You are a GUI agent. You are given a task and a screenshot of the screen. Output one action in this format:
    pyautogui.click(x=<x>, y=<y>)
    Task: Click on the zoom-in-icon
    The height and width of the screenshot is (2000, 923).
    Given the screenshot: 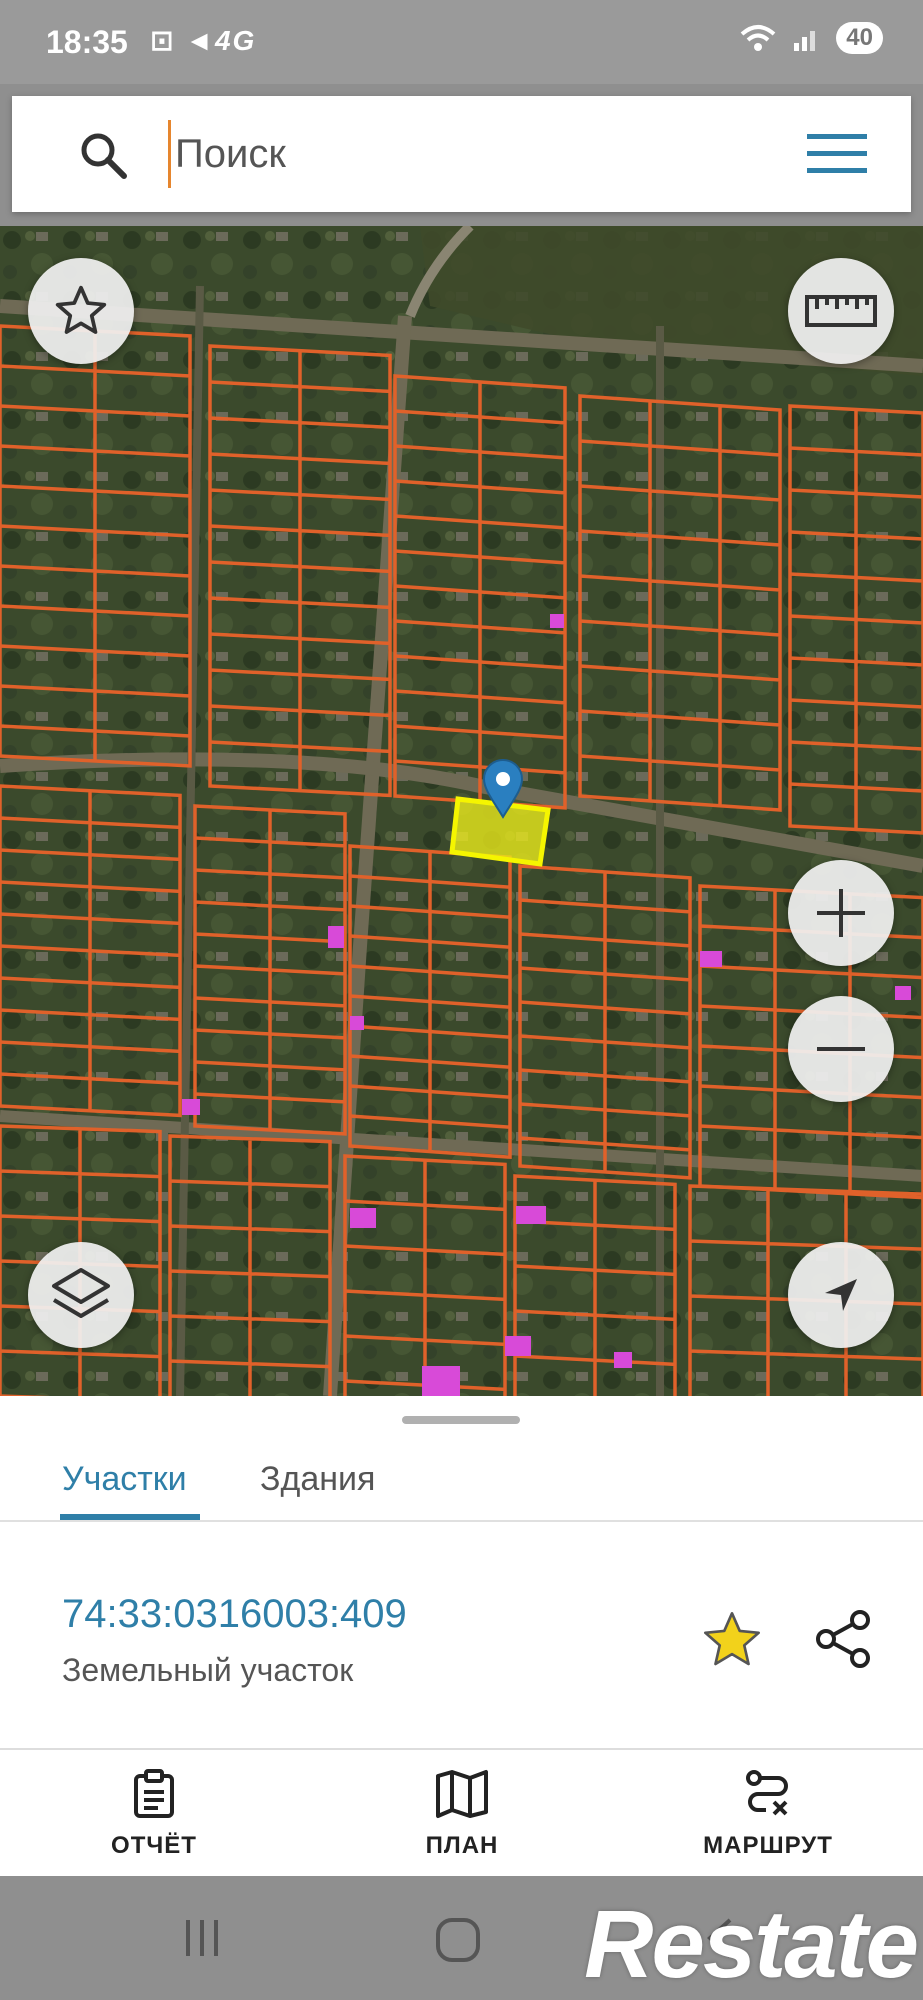 What is the action you would take?
    pyautogui.click(x=841, y=913)
    